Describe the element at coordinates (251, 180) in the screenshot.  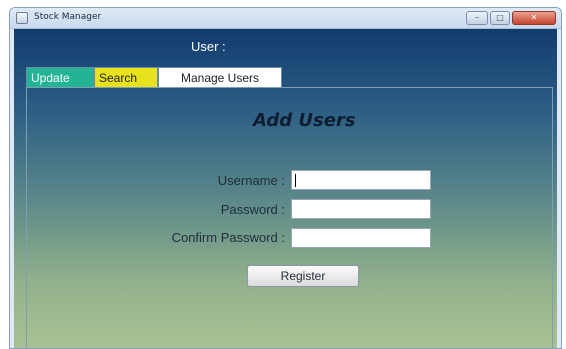
I see `username-label: Username :` at that location.